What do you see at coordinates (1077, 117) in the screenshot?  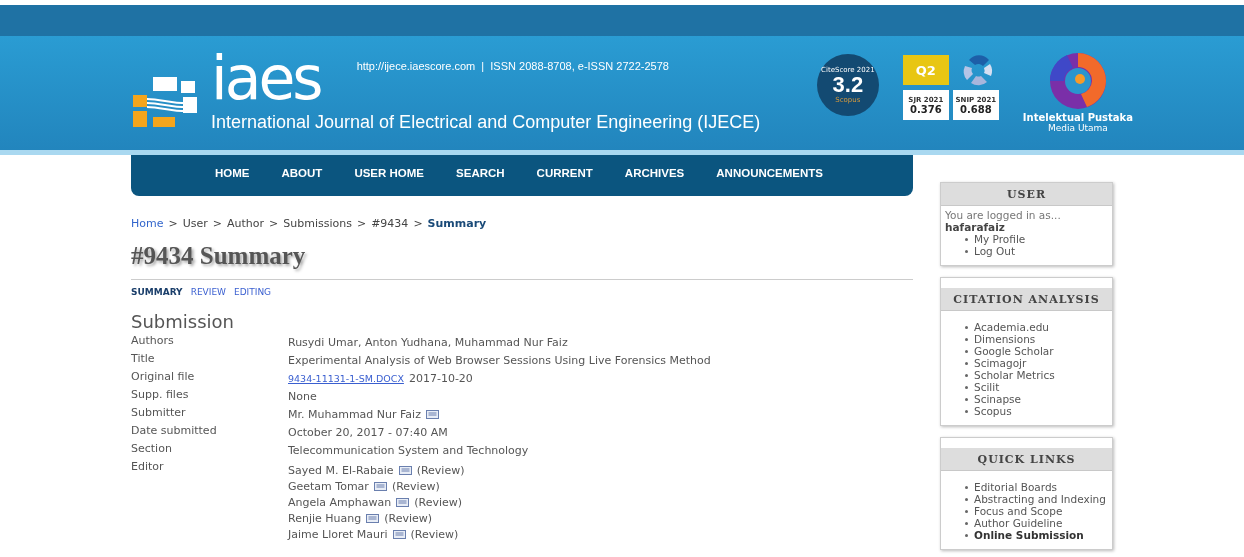 I see `publisher-name: Intelektual Pustaka` at bounding box center [1077, 117].